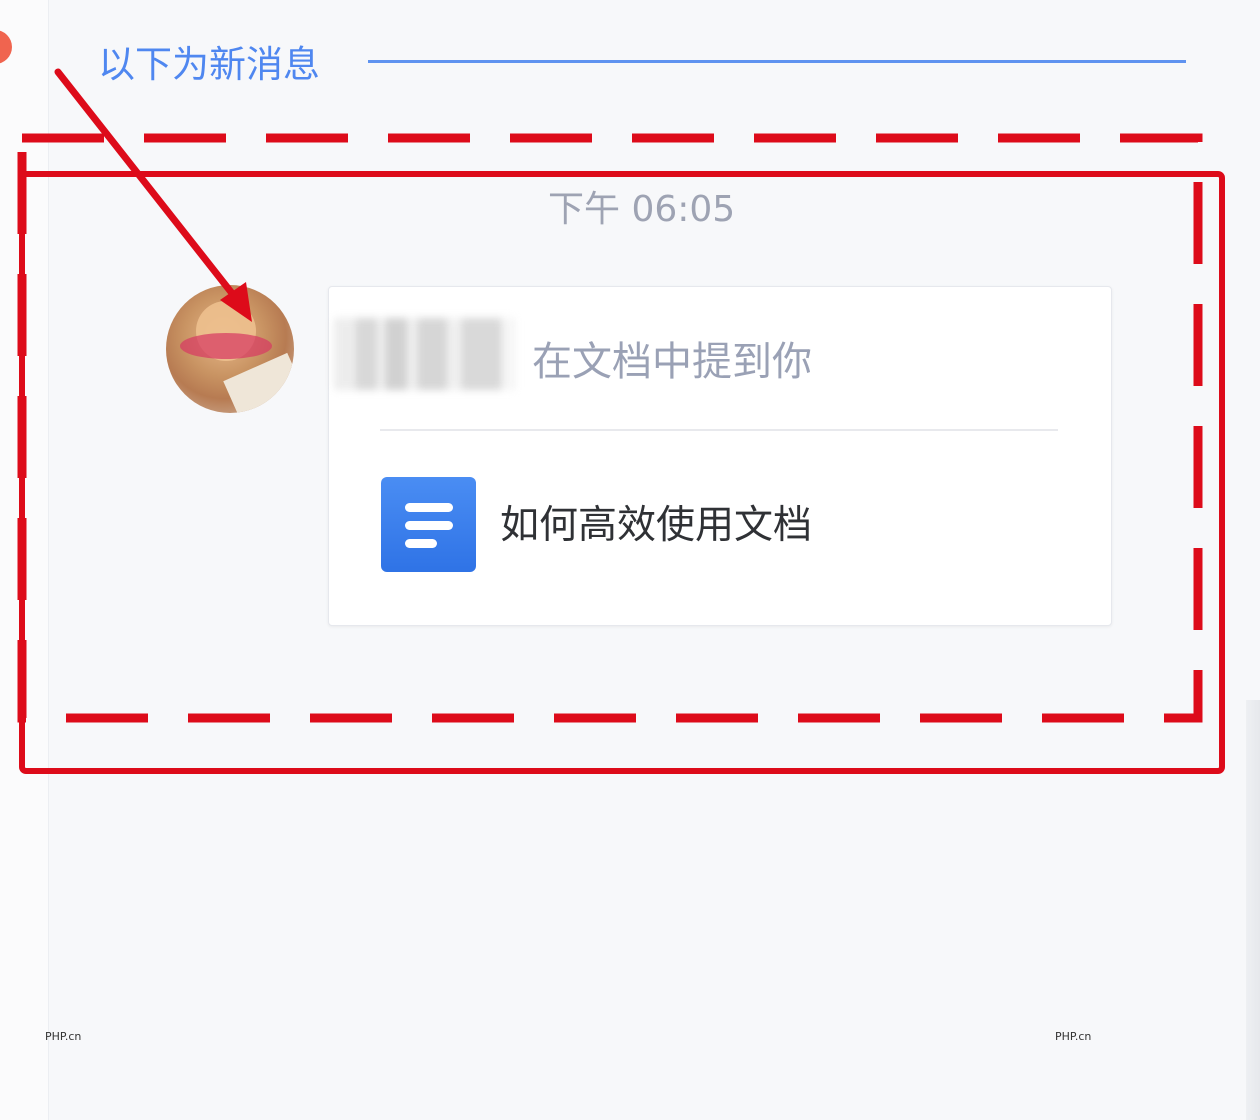  I want to click on avatar-image-scarf, so click(226, 346).